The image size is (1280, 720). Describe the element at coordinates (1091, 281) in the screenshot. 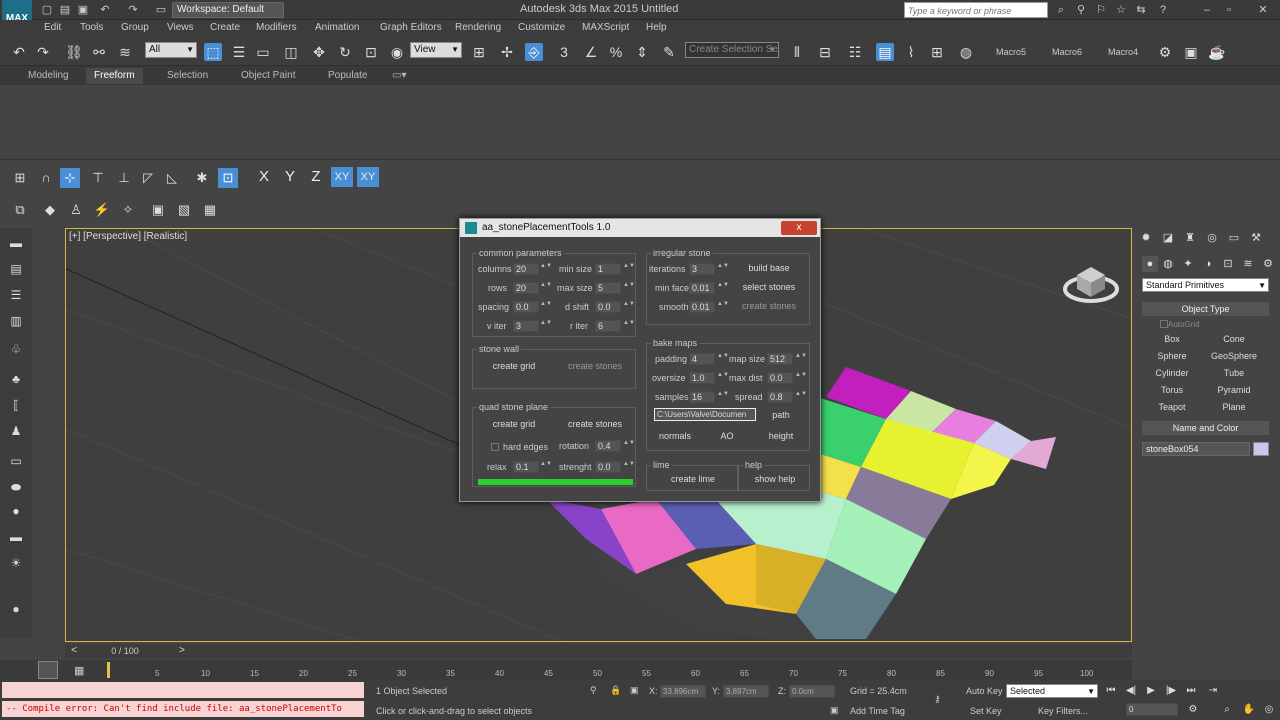

I see `viewcube` at that location.